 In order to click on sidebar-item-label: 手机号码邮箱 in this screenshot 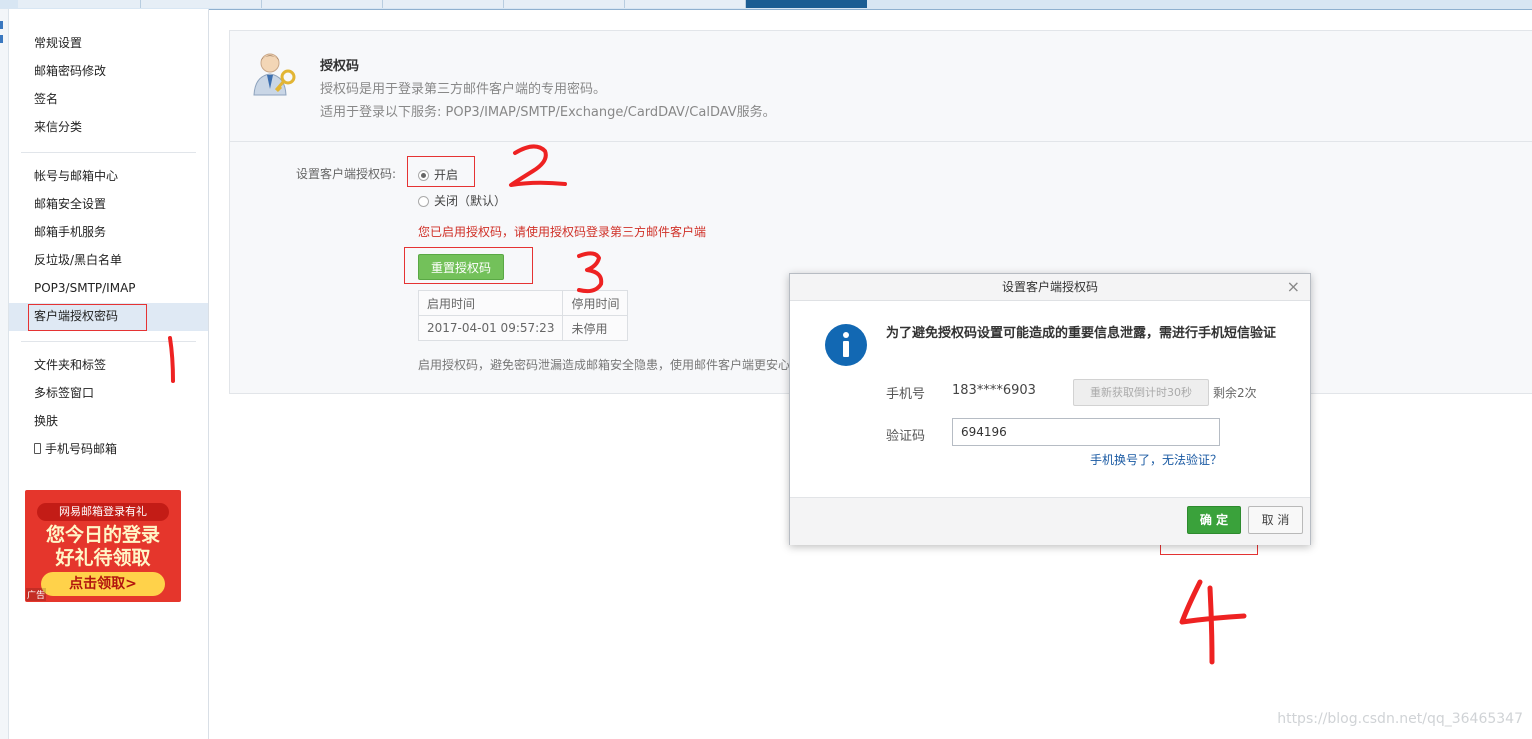, I will do `click(81, 449)`.